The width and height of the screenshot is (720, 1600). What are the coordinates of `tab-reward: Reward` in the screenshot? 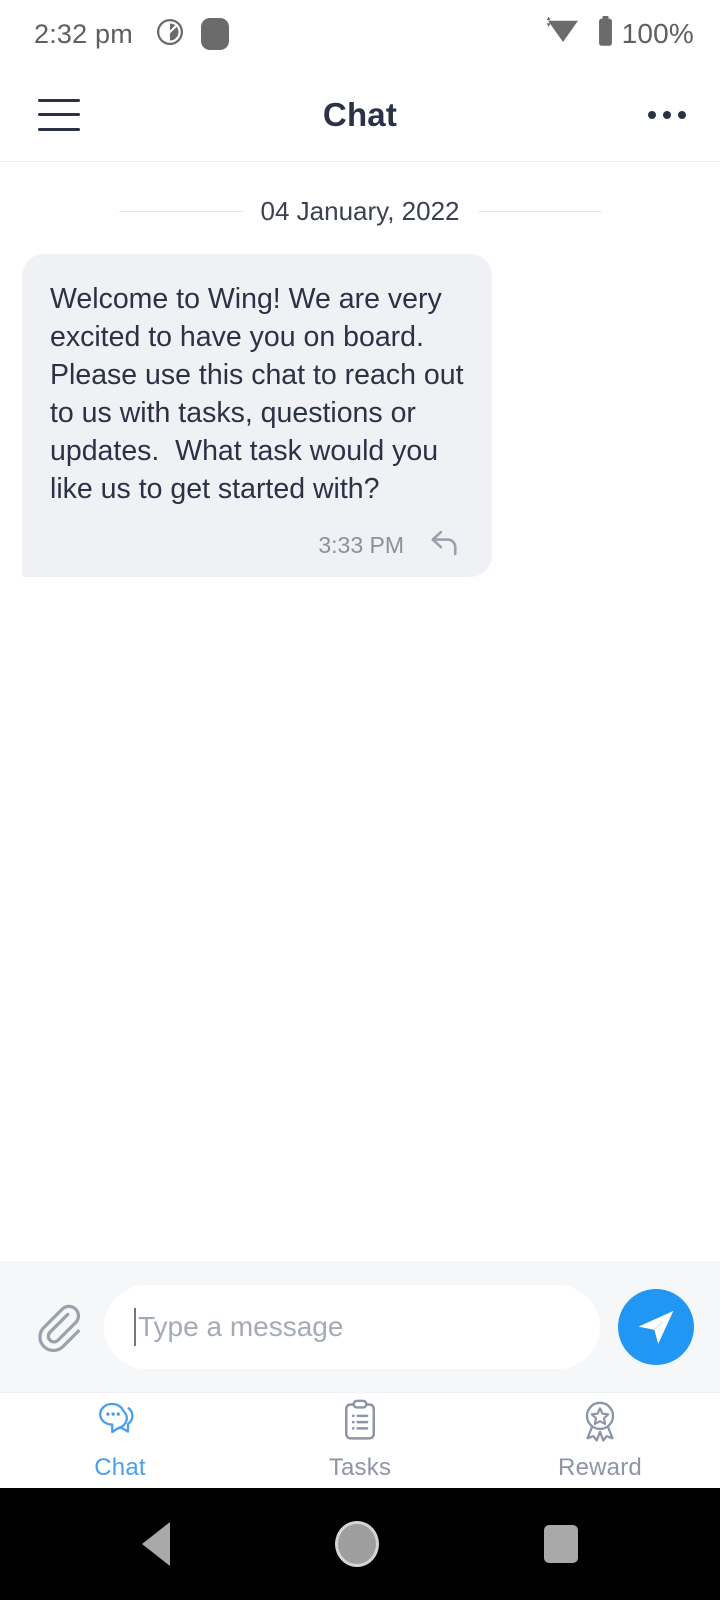 It's located at (600, 1440).